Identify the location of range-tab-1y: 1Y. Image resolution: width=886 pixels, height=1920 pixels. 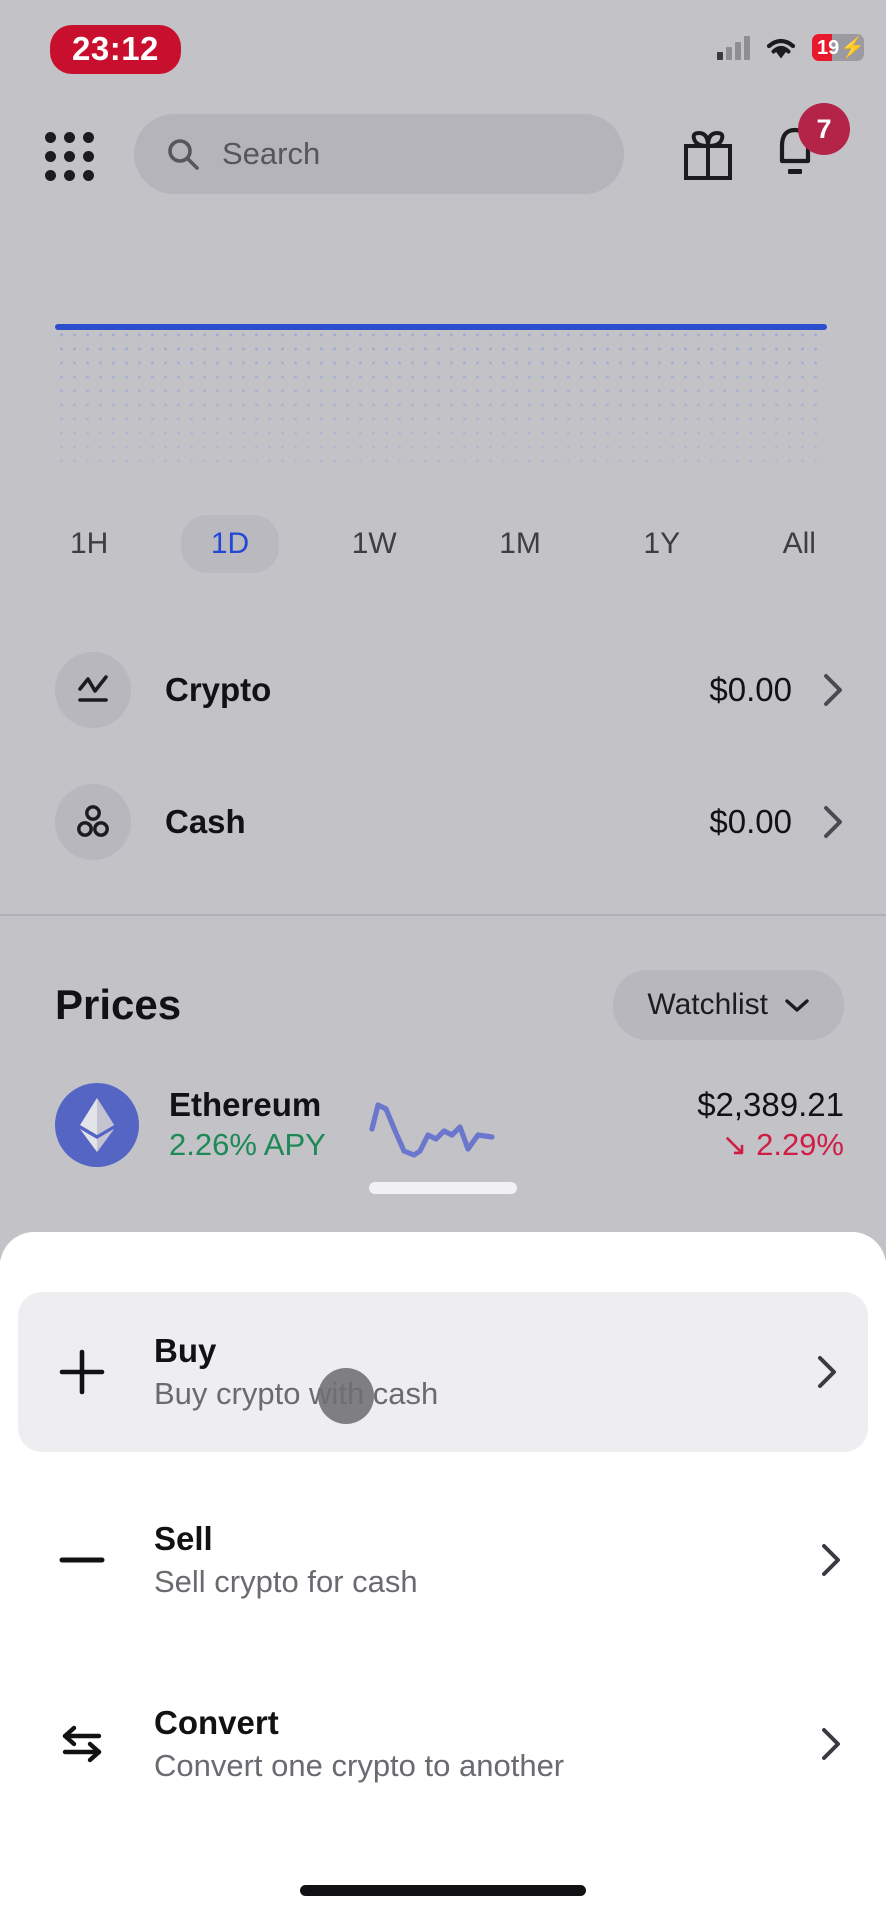
(661, 544).